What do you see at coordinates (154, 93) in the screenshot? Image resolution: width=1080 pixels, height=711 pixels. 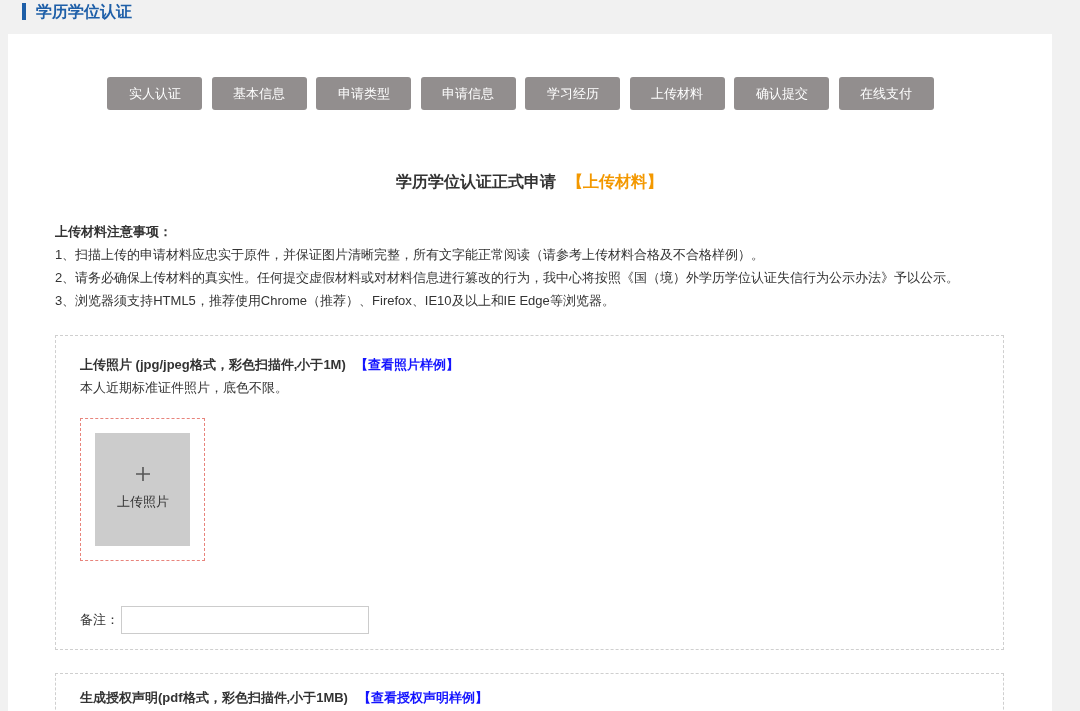 I see `step-tab: 实人认证` at bounding box center [154, 93].